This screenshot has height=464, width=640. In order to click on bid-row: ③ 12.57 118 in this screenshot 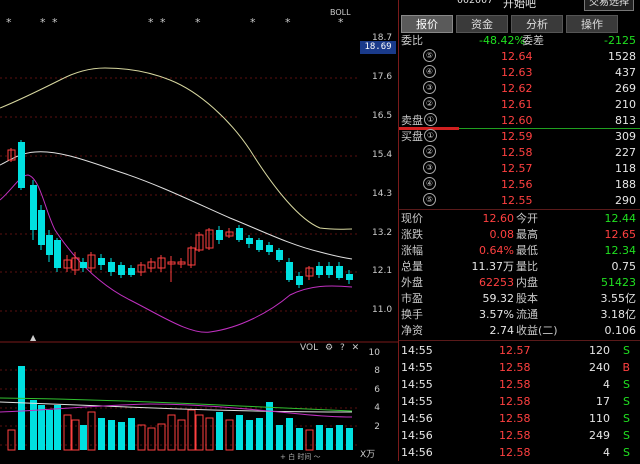, I will do `click(519, 169)`.